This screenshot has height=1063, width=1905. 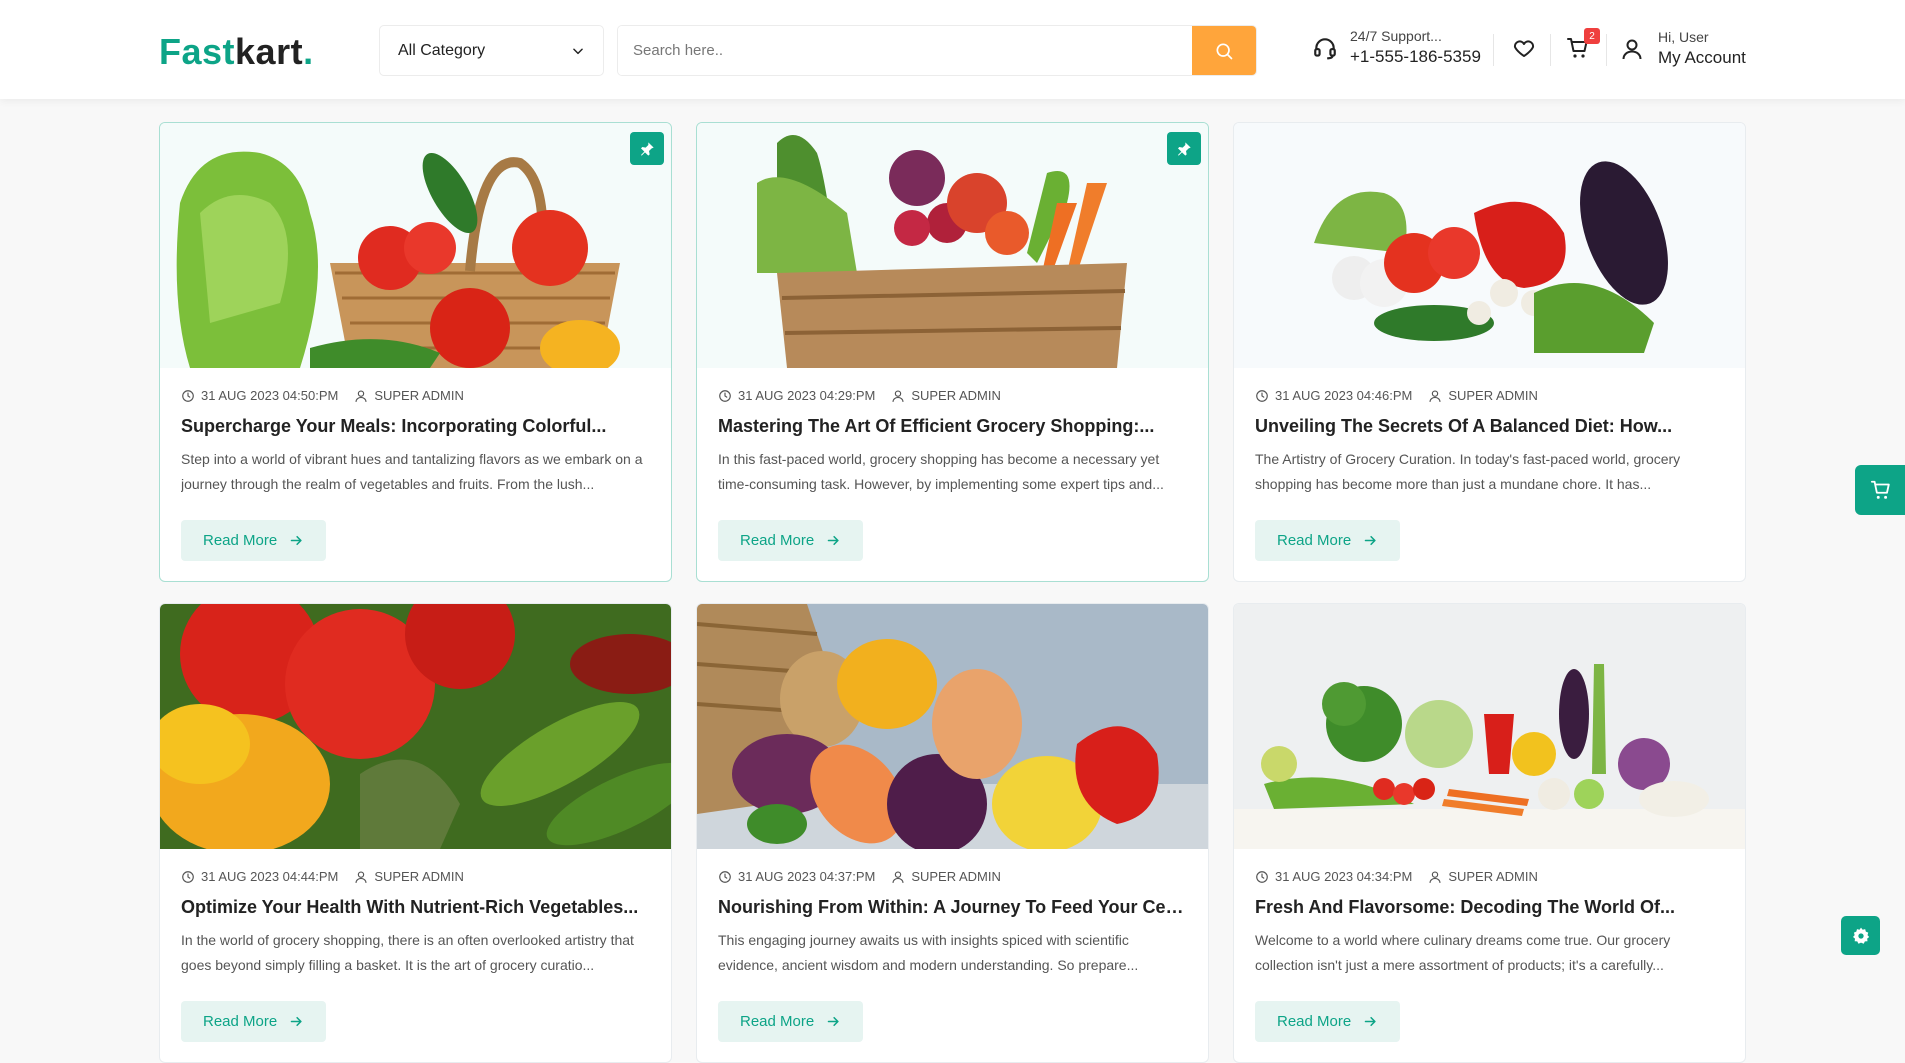 What do you see at coordinates (796, 395) in the screenshot?
I see `blog-date: 31 AUG 2023 04:29:PM` at bounding box center [796, 395].